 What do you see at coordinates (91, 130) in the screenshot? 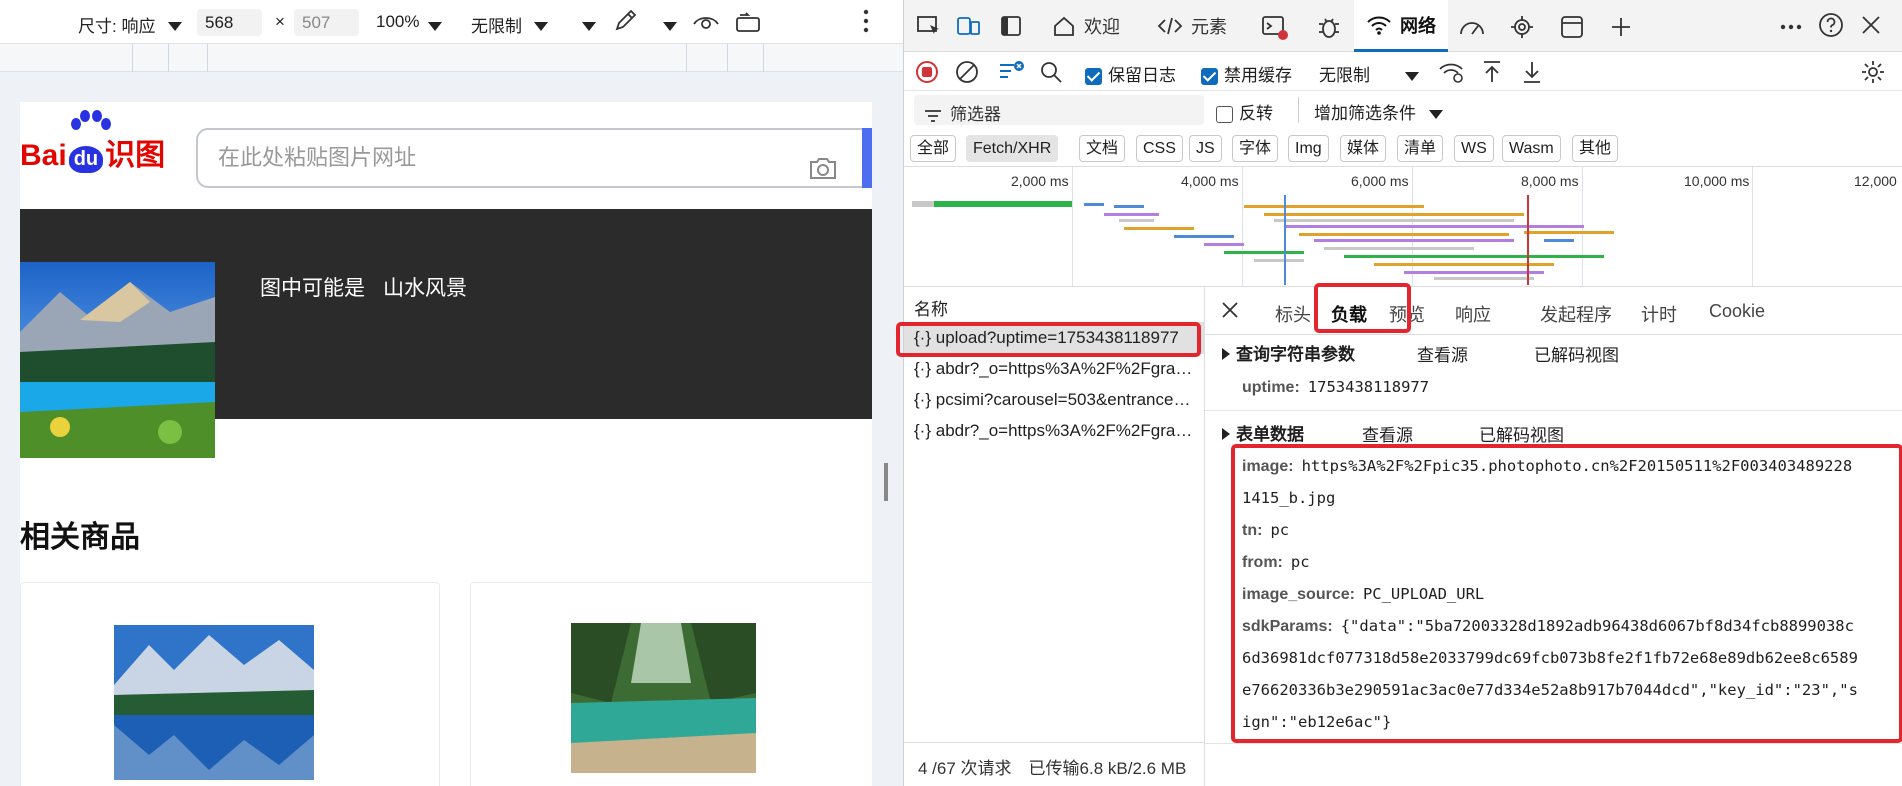
I see `baidu-paw-icon` at bounding box center [91, 130].